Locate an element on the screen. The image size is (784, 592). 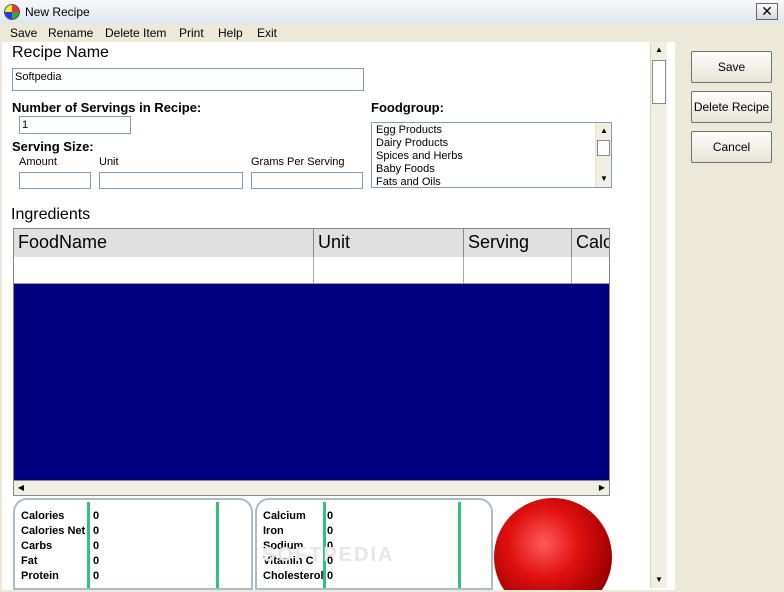
cell-serving is located at coordinates (518, 270).